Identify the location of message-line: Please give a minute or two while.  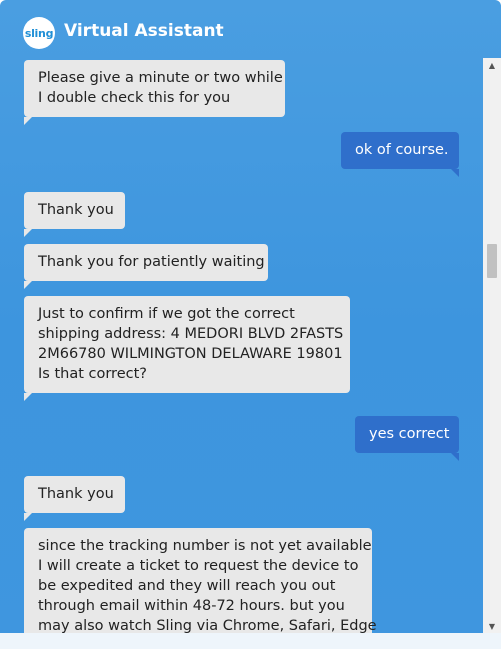
(160, 78).